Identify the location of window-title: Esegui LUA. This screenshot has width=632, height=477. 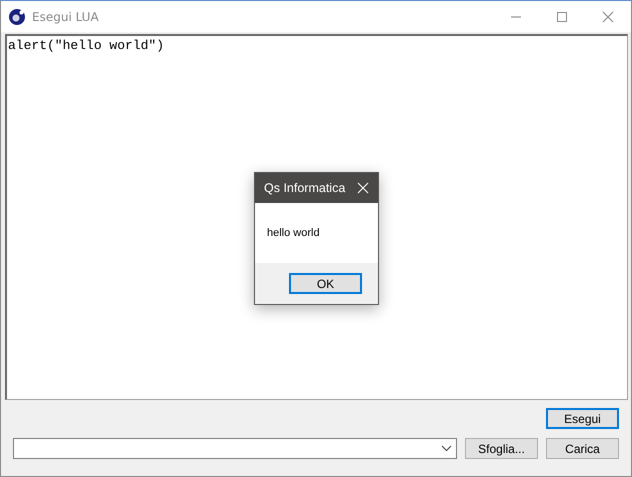
(66, 17).